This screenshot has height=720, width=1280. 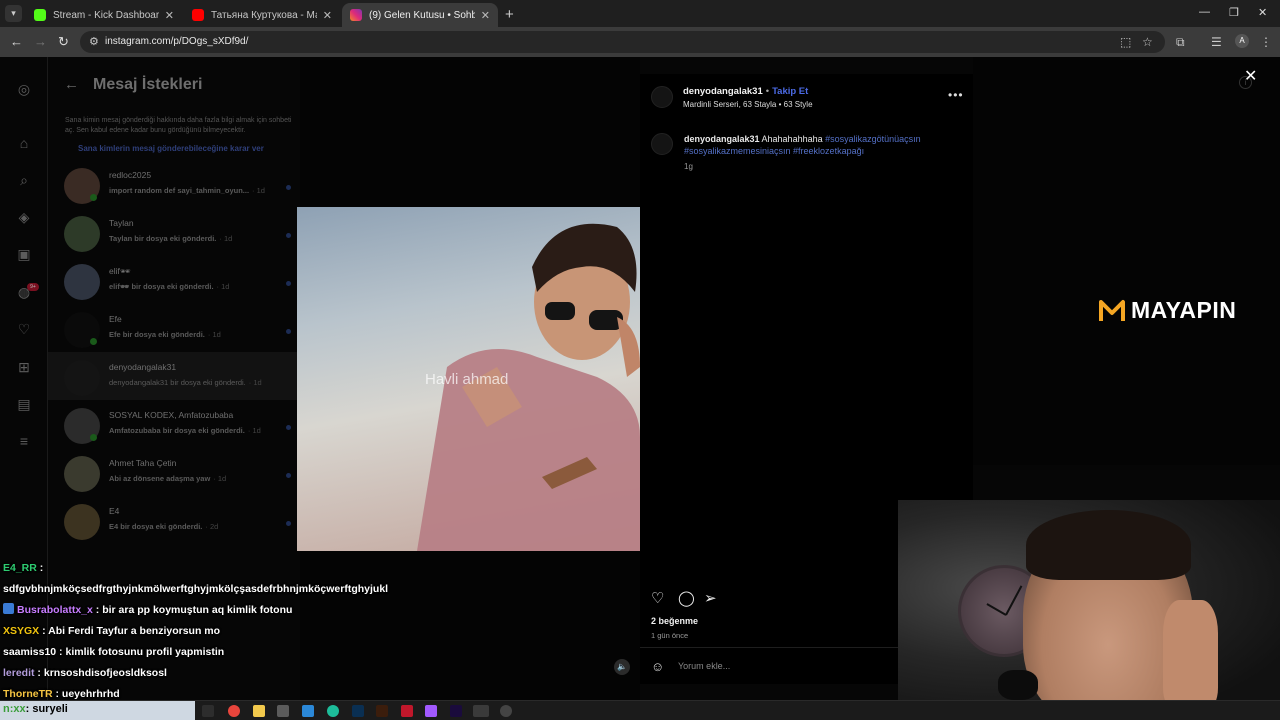 I want to click on request-name: SOSYAL KODEX, Amfatozubaba, so click(x=171, y=415).